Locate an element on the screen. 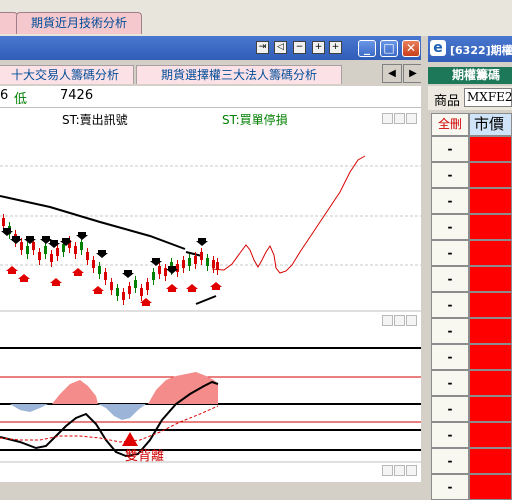  shrink-icon: − is located at coordinates (299, 47).